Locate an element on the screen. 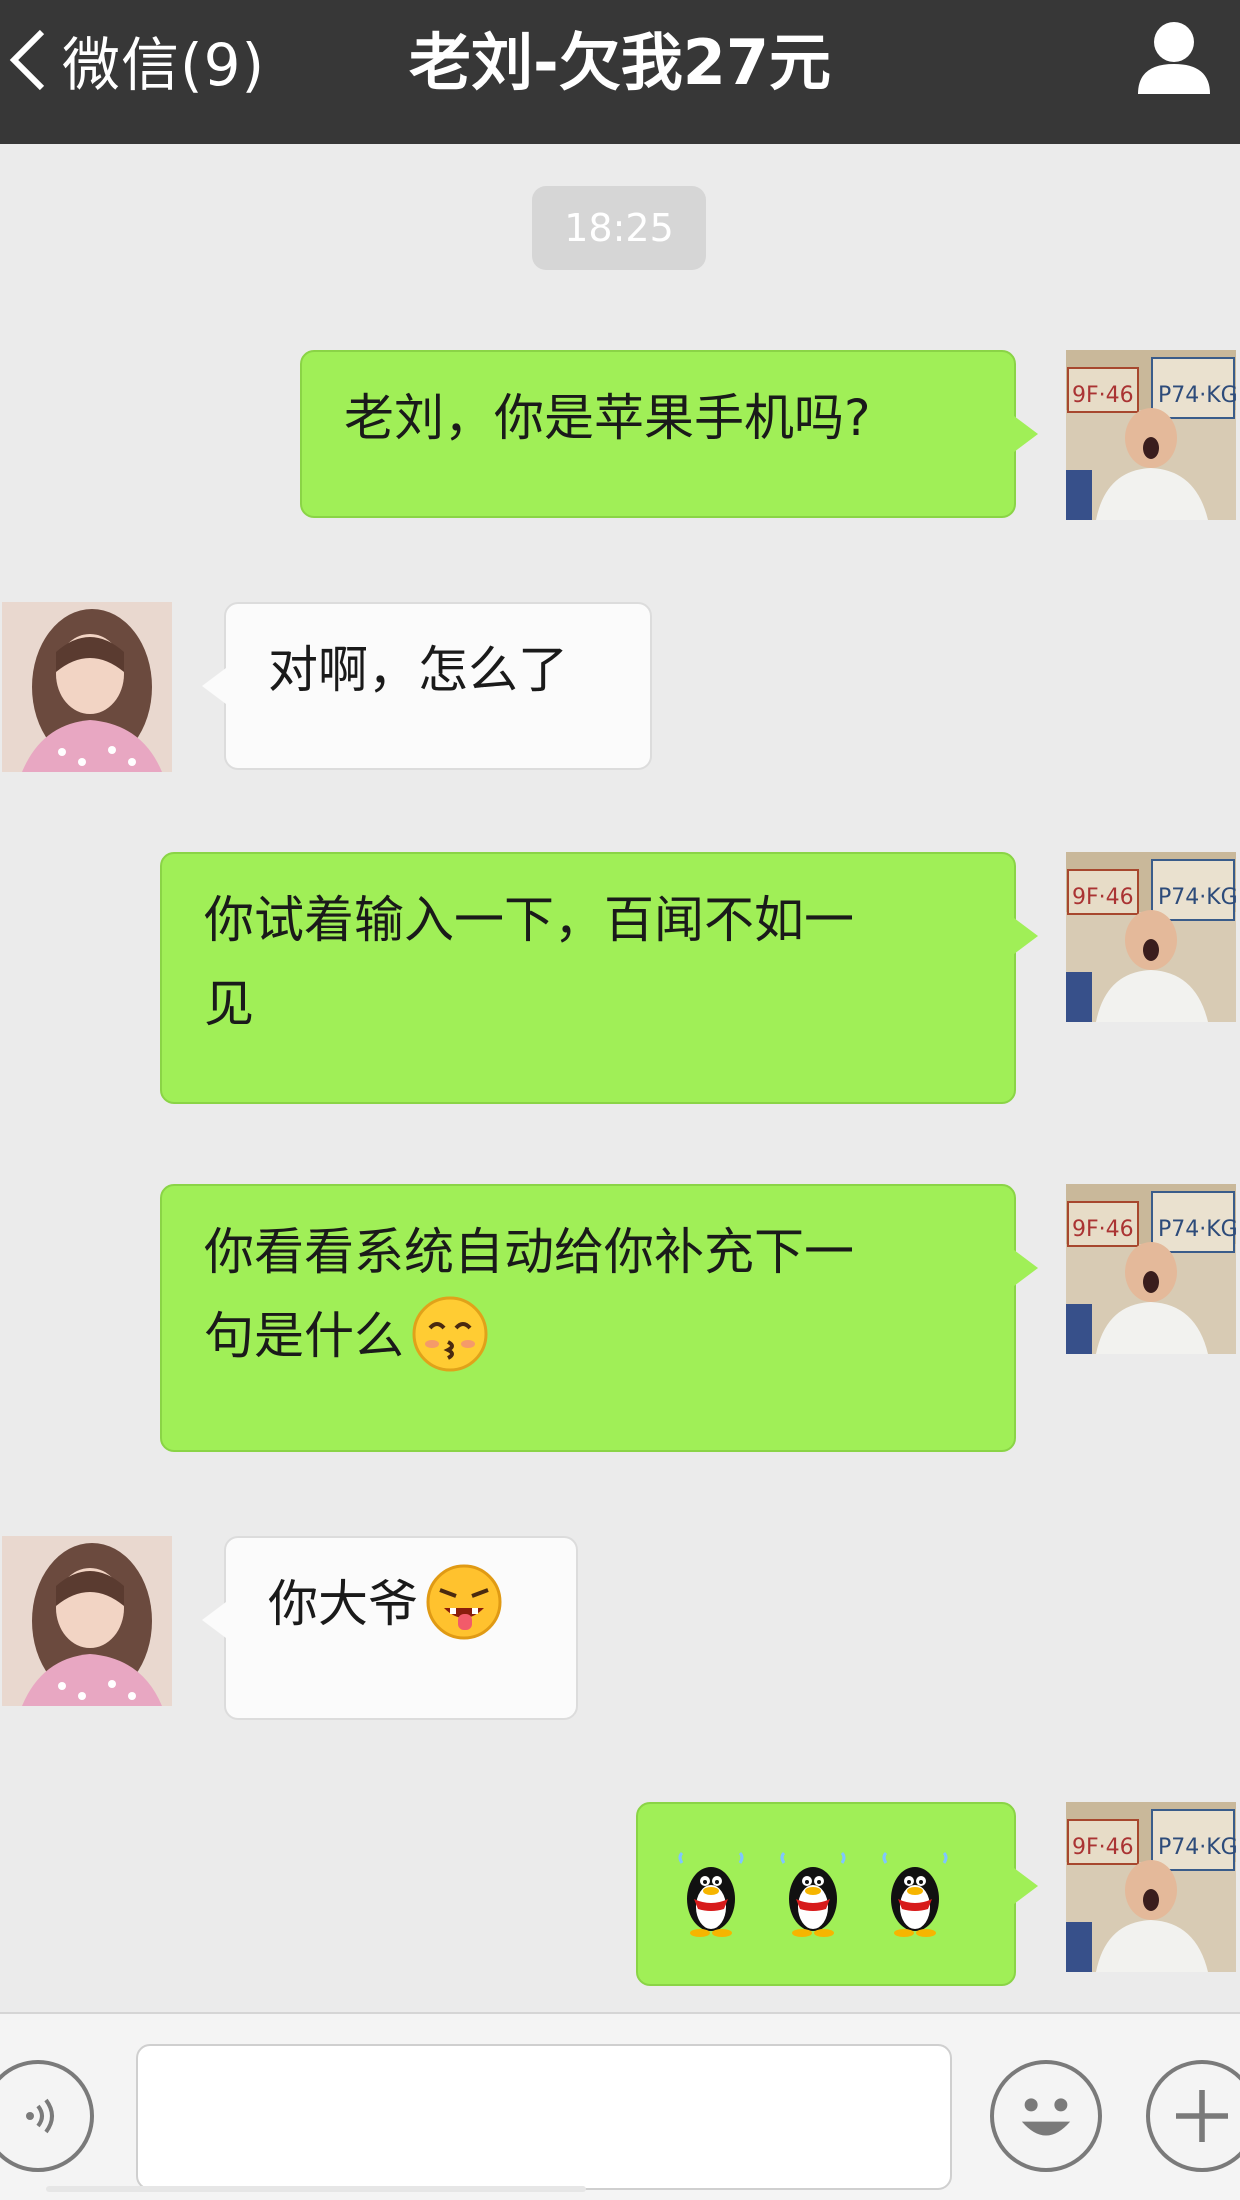  message-bubble: 对啊，怎么了 is located at coordinates (427, 686).